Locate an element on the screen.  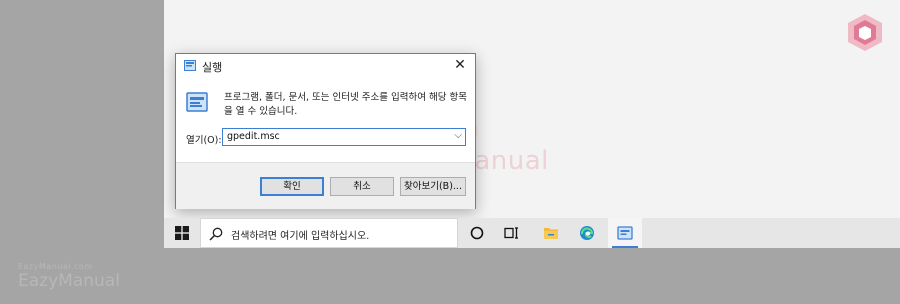
windows-logo-icon is located at coordinates (182, 233).